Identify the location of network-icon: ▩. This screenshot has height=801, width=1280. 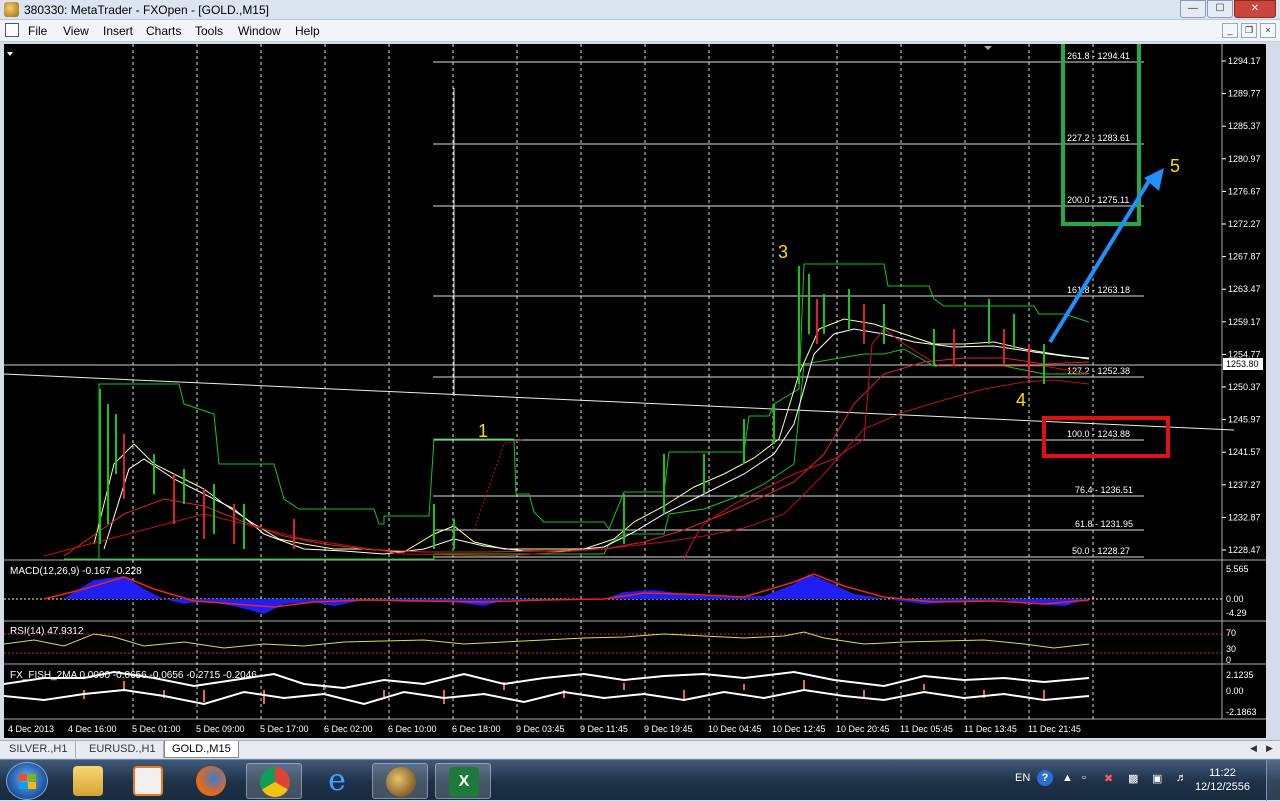
(1133, 778).